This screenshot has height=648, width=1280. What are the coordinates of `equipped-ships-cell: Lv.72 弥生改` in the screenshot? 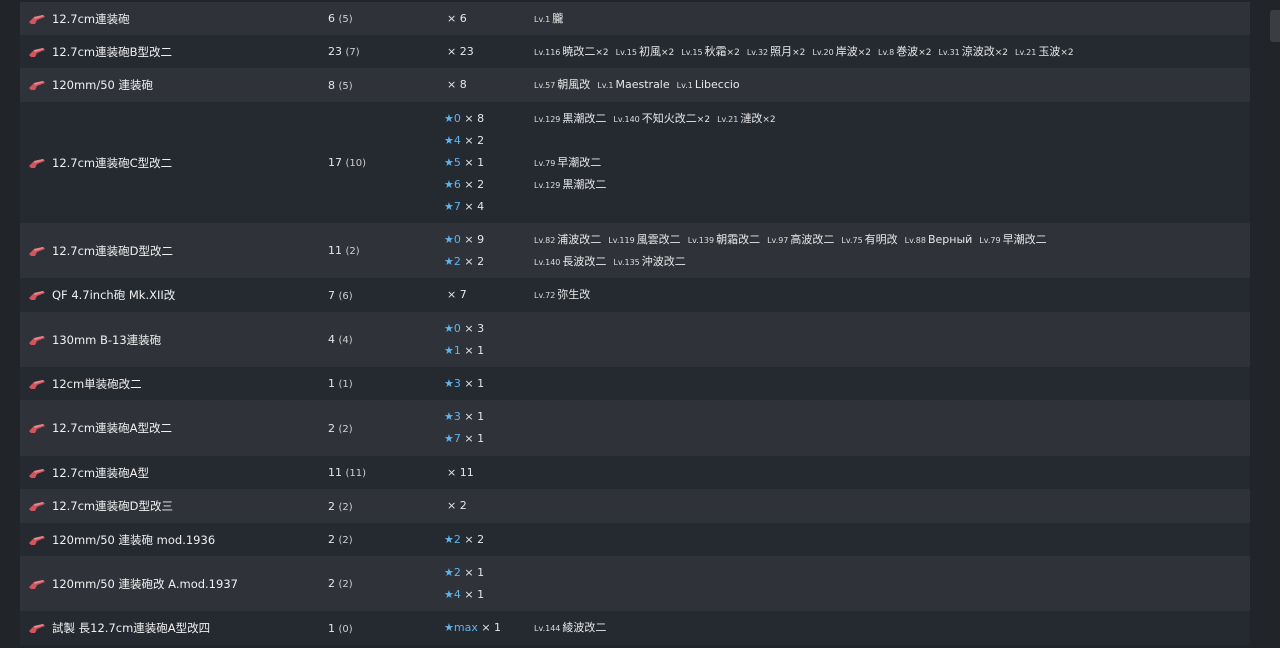 It's located at (892, 295).